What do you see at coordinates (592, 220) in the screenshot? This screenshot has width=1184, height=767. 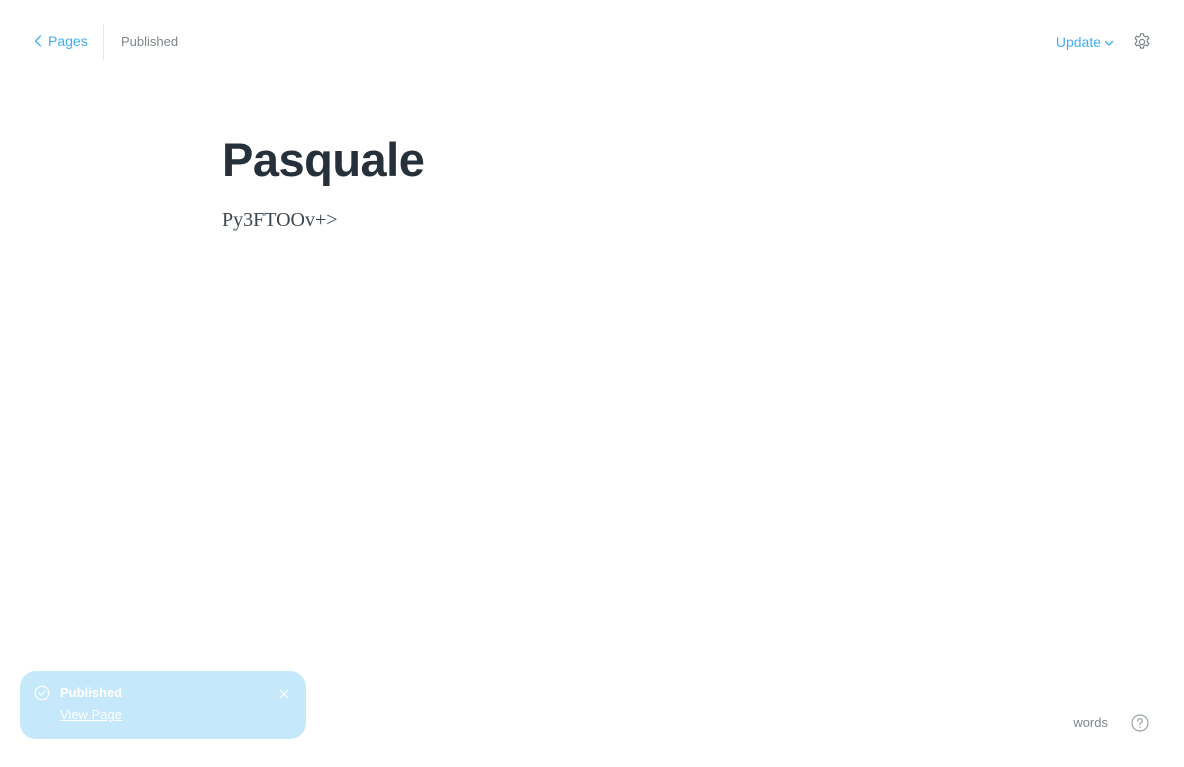 I see `post-body: Py3FTOOv+>` at bounding box center [592, 220].